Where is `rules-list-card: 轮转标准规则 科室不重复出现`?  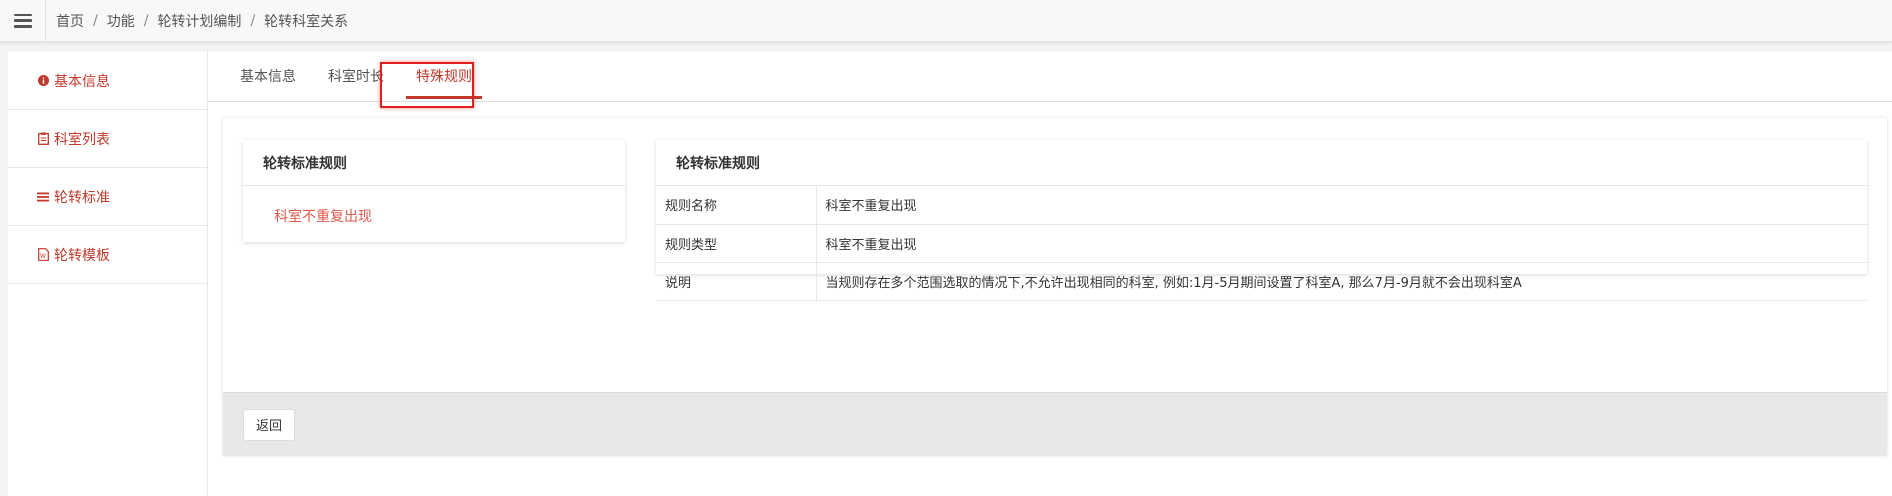
rules-list-card: 轮转标准规则 科室不重复出现 is located at coordinates (434, 191).